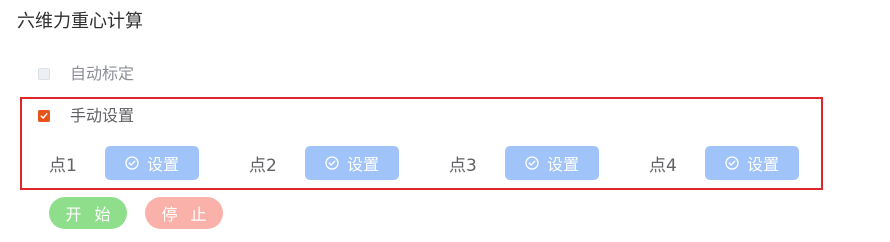 This screenshot has width=890, height=242. I want to click on stop-button: 停 止, so click(184, 213).